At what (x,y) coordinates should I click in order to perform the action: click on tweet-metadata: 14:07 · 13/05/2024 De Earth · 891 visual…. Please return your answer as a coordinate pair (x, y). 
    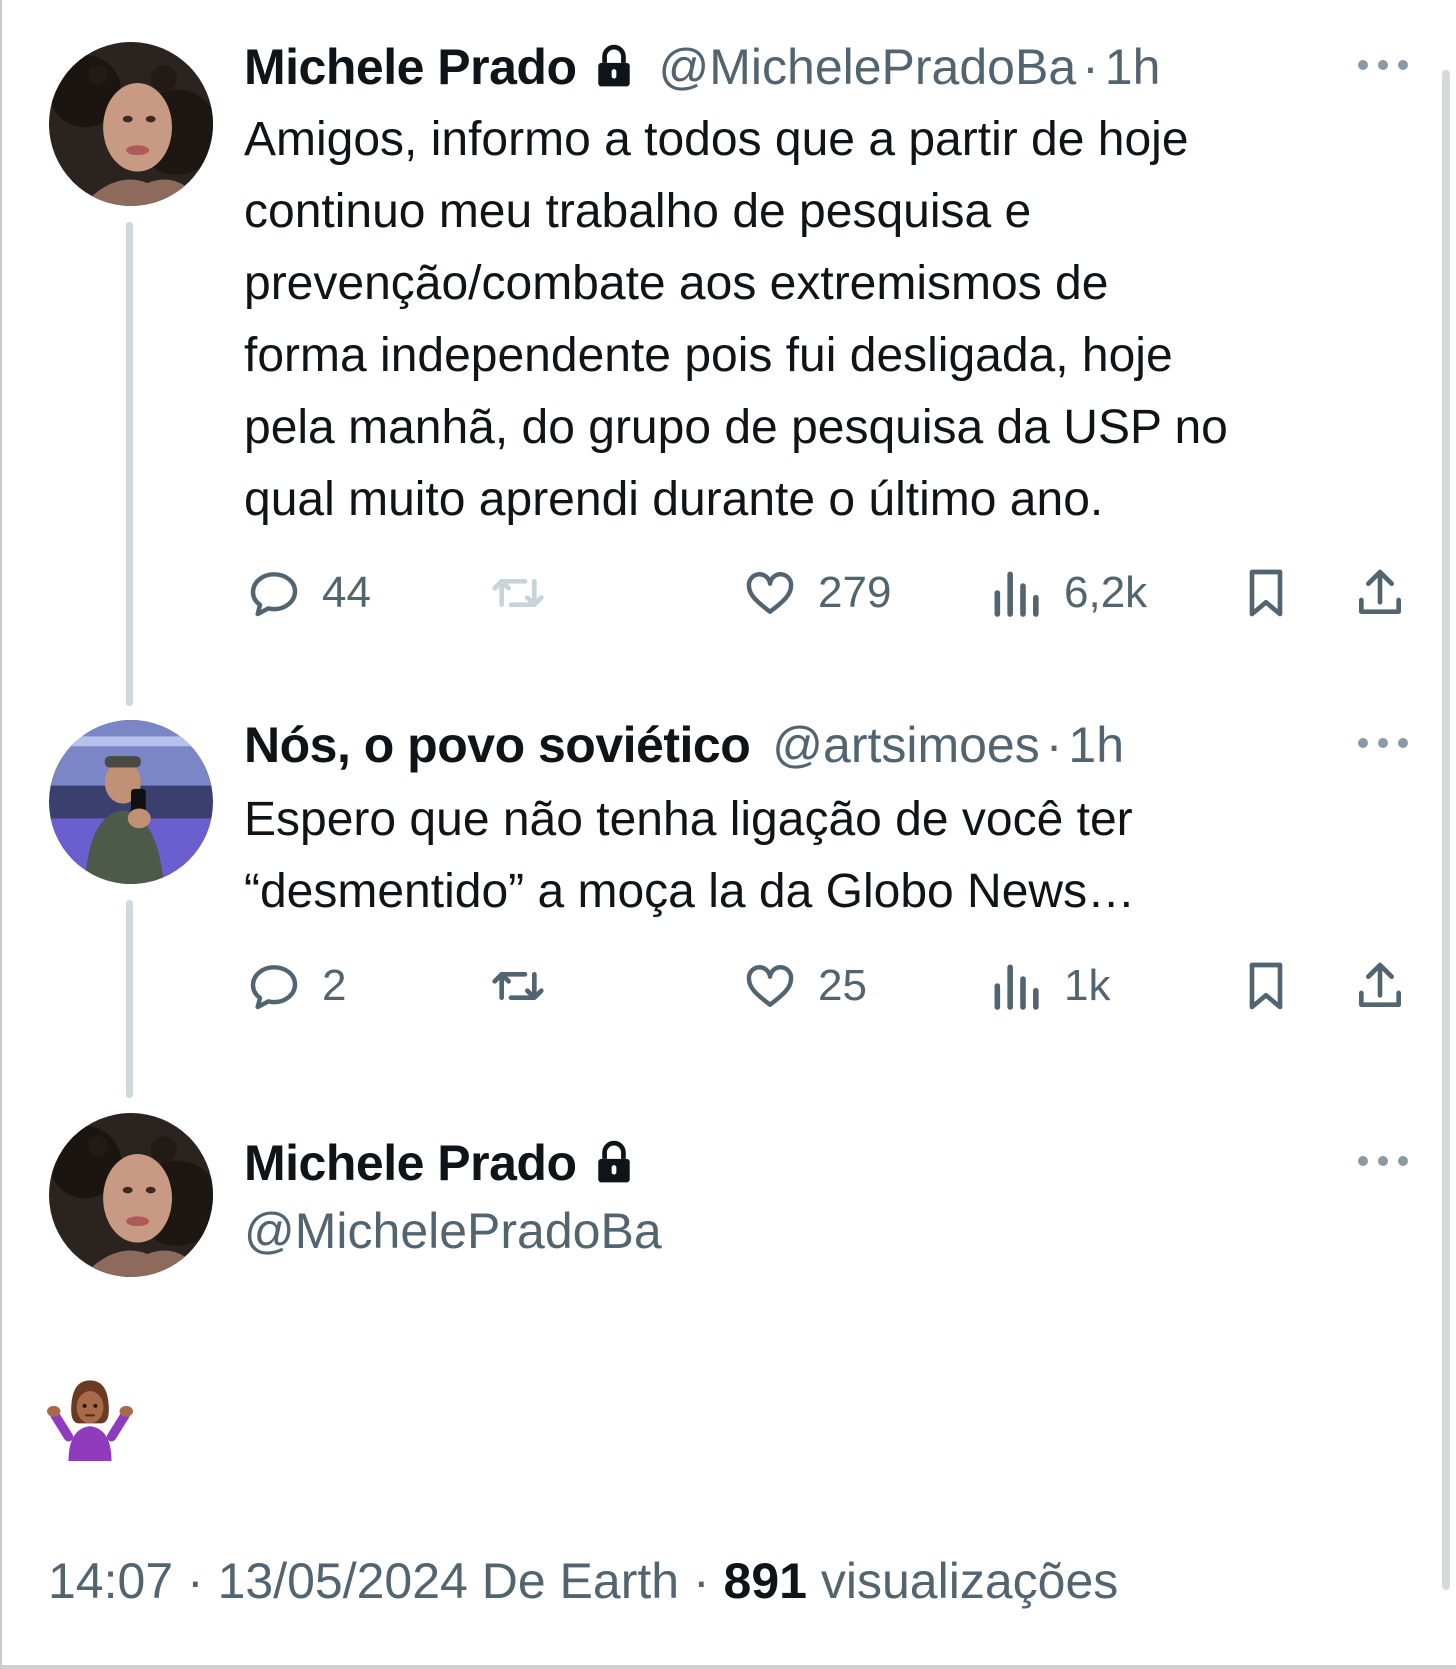
    Looking at the image, I should click on (583, 1581).